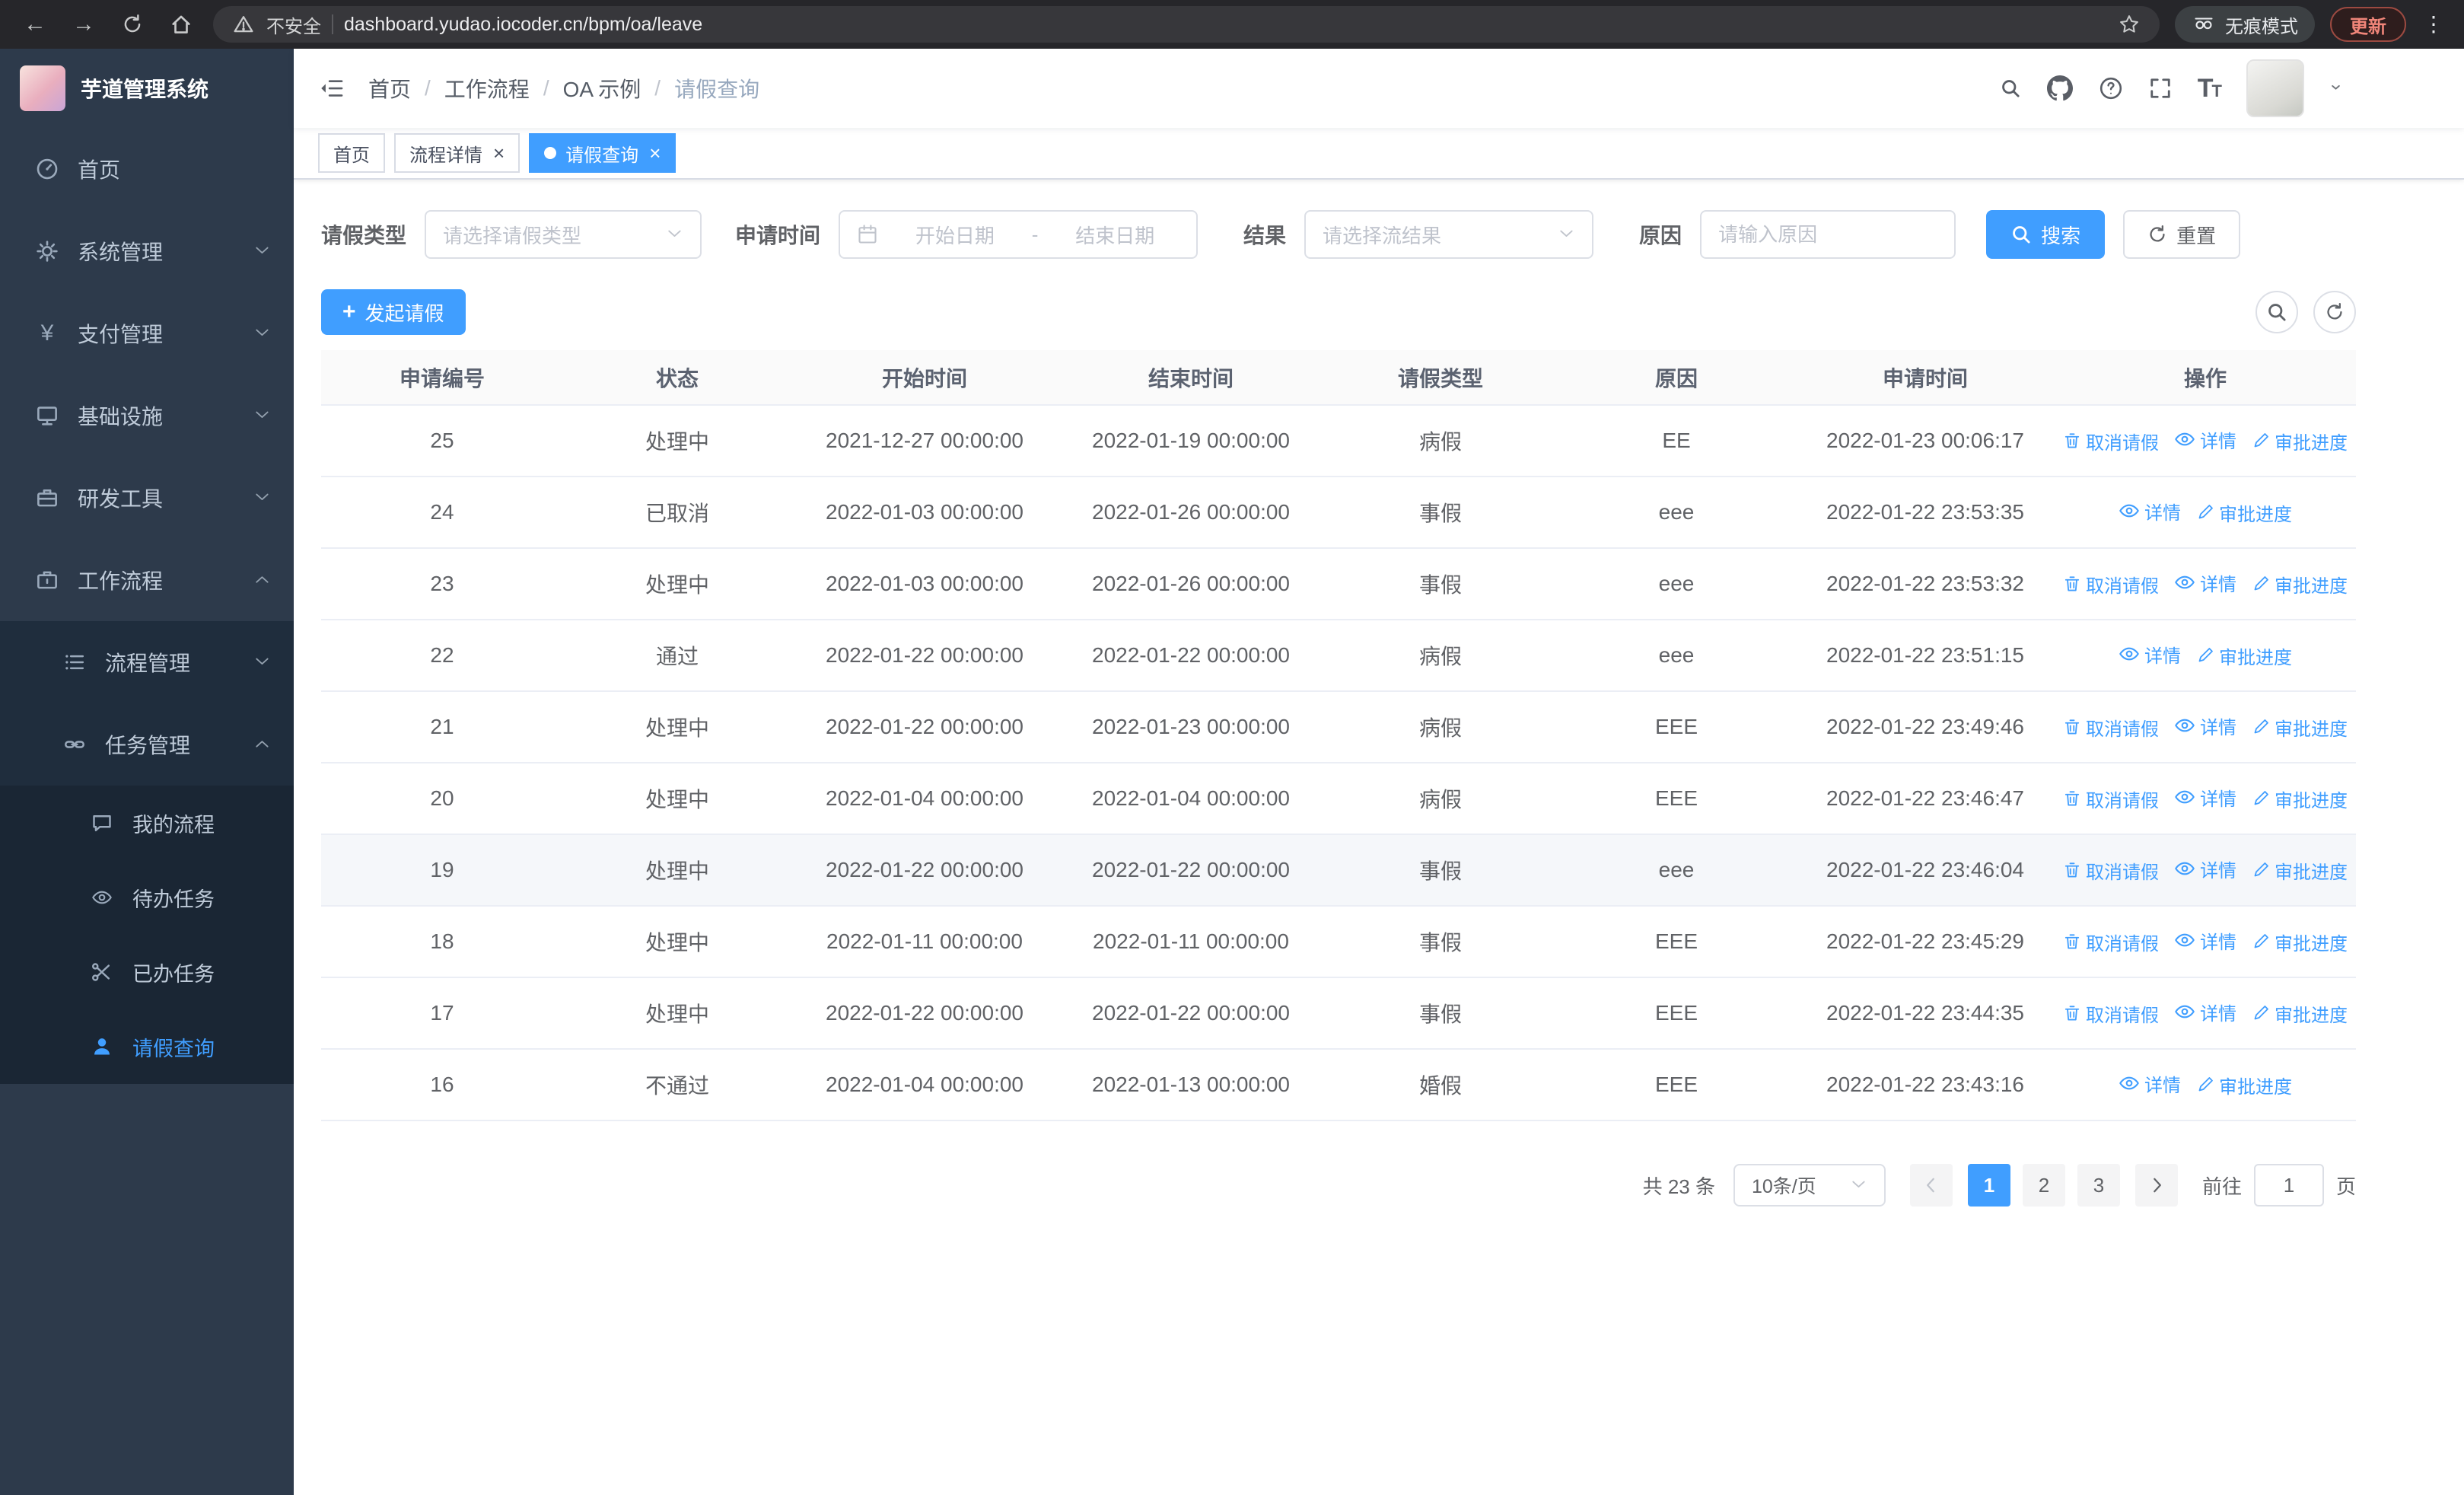  Describe the element at coordinates (1019, 234) in the screenshot. I see `apply-time-range-picker: 开始日期 - 结束日期` at that location.